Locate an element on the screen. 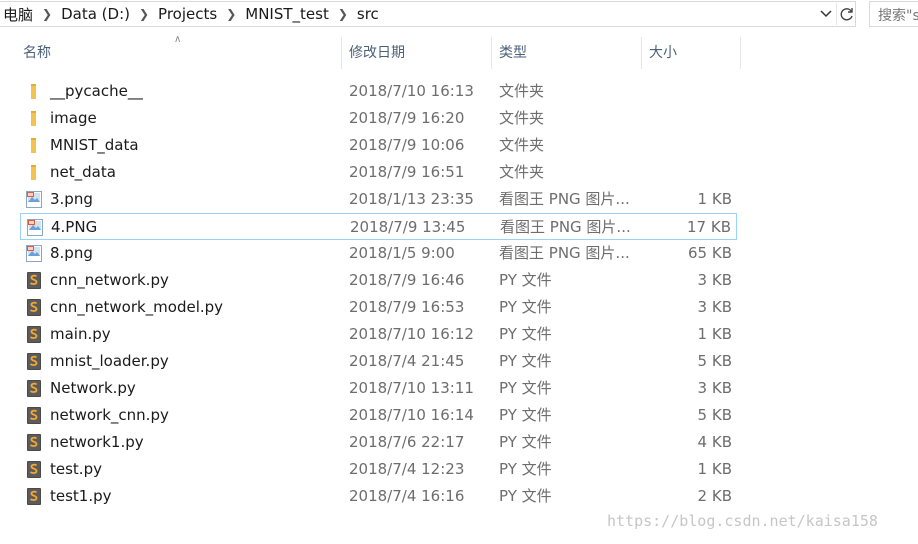 Image resolution: width=918 pixels, height=544 pixels. chevron-down-icon is located at coordinates (826, 14).